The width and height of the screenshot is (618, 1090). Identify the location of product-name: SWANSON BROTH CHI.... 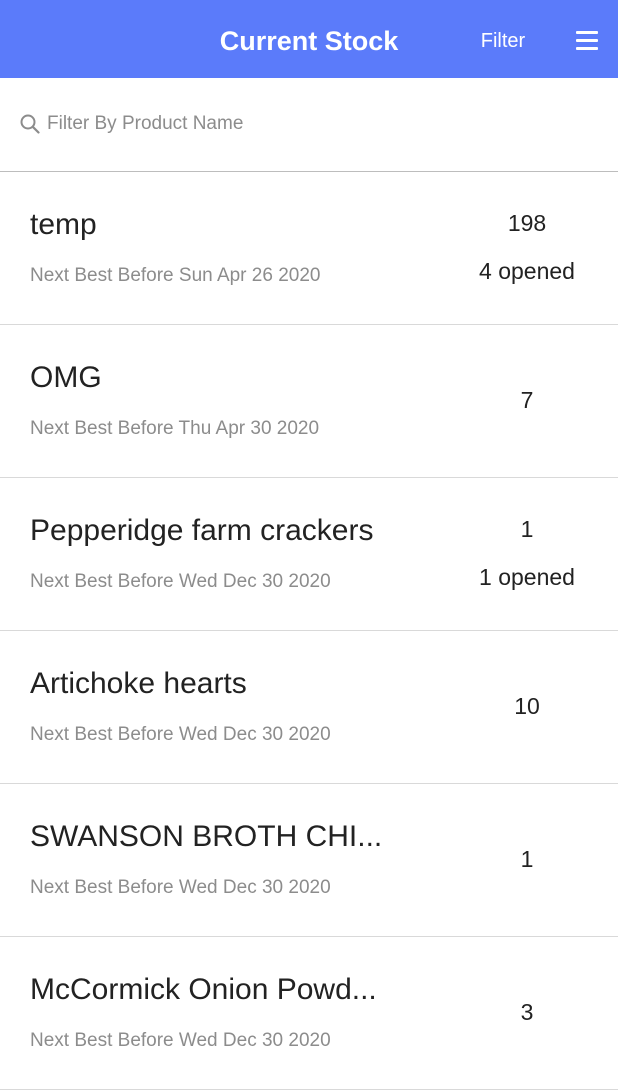
(206, 836).